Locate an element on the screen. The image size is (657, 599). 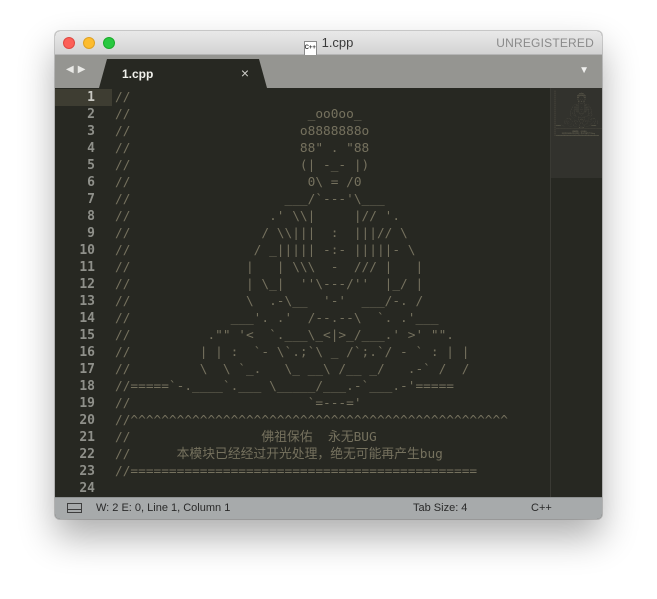
chevron-right-icon: ▶ is located at coordinates (84, 69).